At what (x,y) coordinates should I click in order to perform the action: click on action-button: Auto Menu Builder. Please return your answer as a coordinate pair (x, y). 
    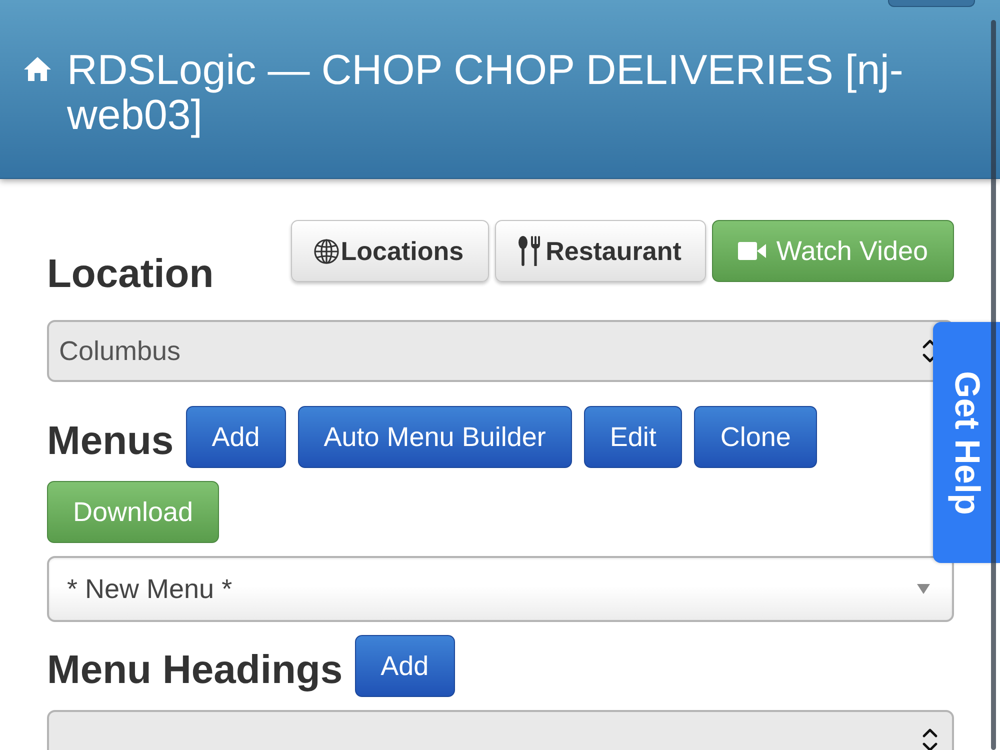
    Looking at the image, I should click on (435, 437).